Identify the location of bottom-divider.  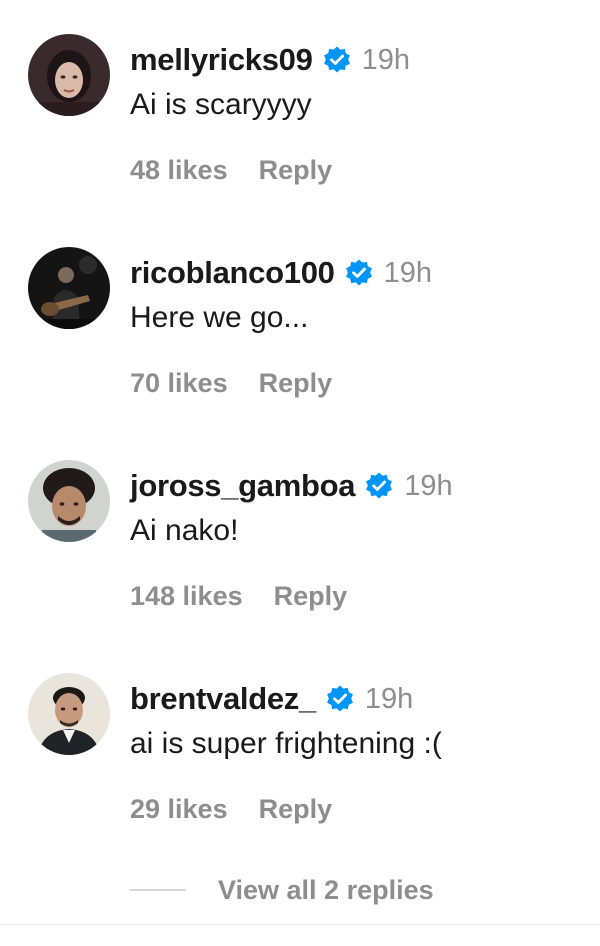
(300, 924).